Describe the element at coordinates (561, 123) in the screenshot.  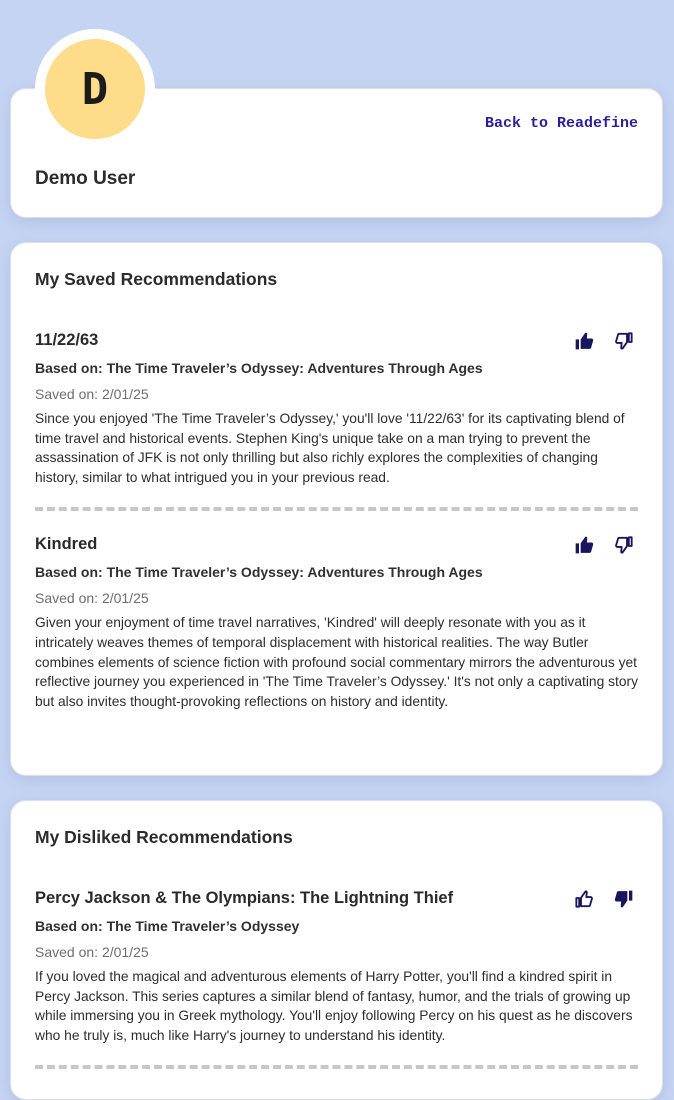
I see `back-to-readefine-link: Back to Readefine` at that location.